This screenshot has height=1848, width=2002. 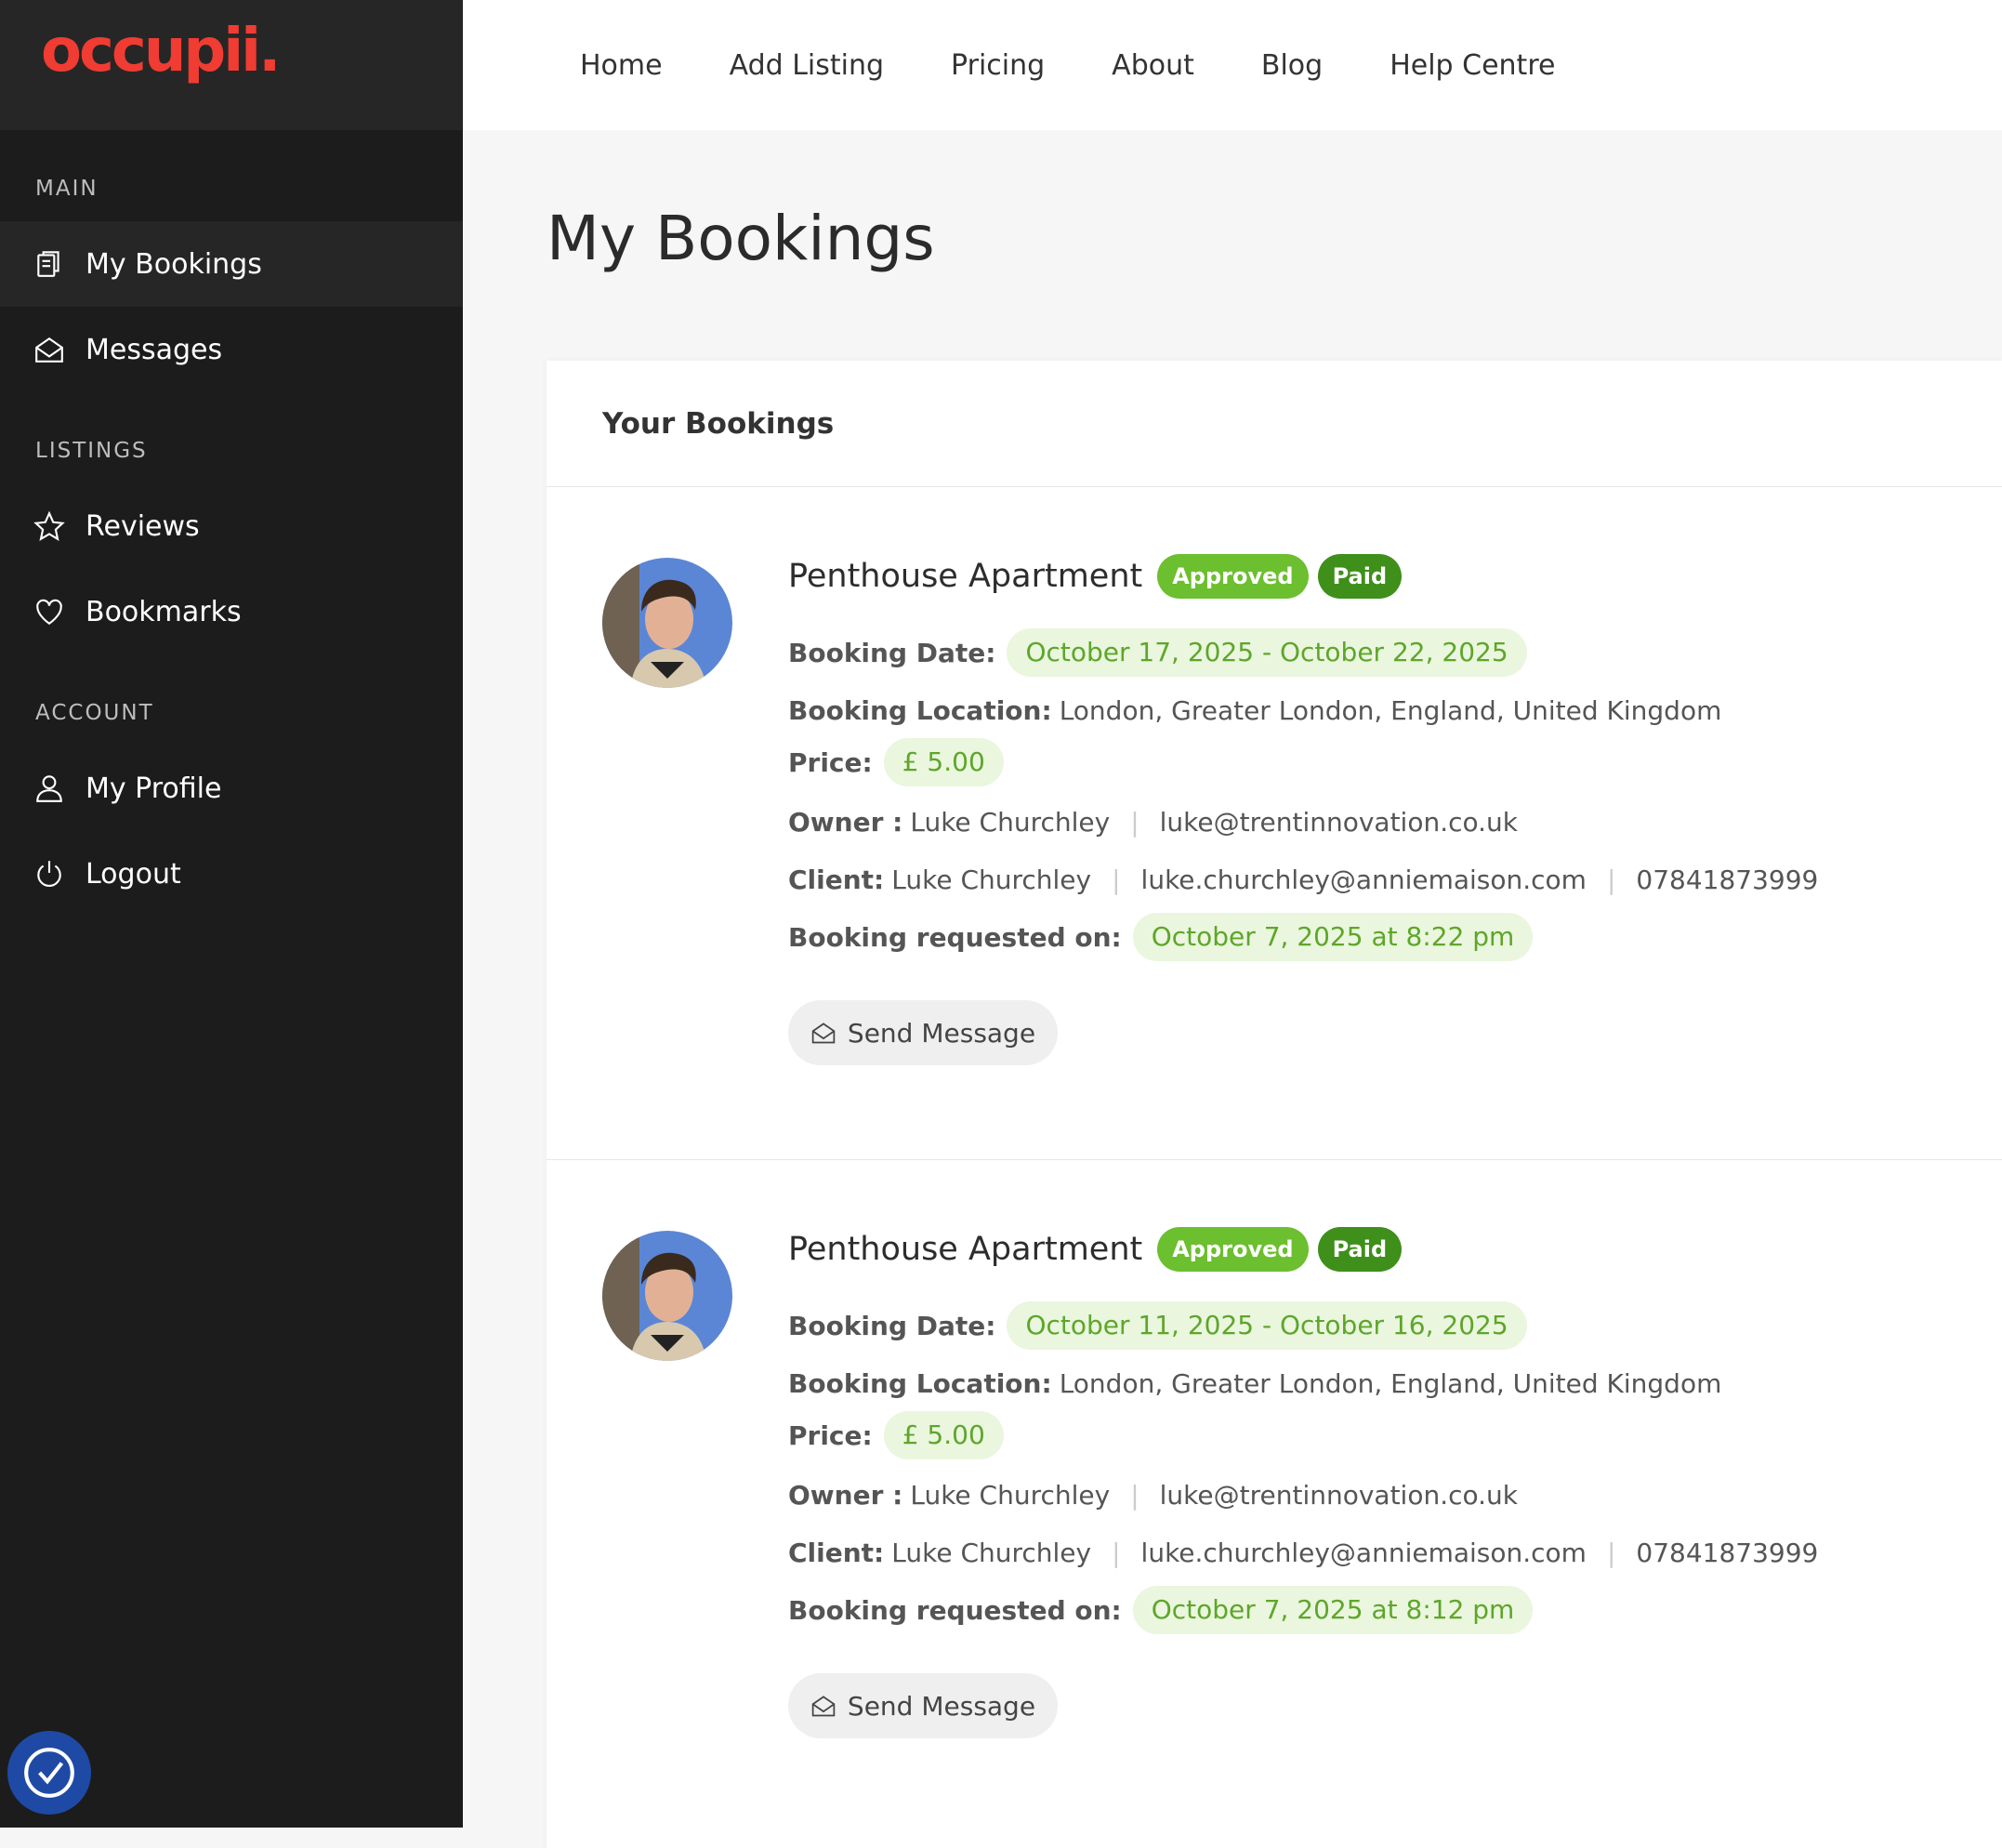 What do you see at coordinates (92, 451) in the screenshot?
I see `sidebar-section-listings: LISTINGS` at bounding box center [92, 451].